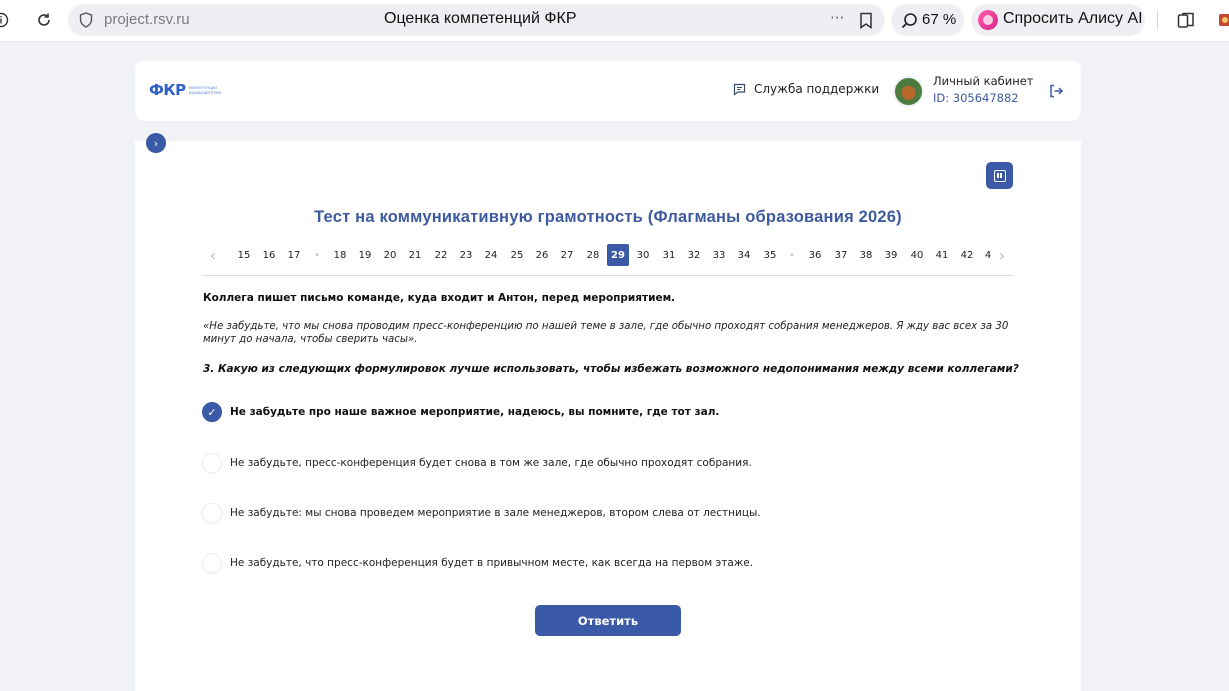 This screenshot has height=691, width=1229. What do you see at coordinates (212, 412) in the screenshot?
I see `radio-checked-icon: ✓` at bounding box center [212, 412].